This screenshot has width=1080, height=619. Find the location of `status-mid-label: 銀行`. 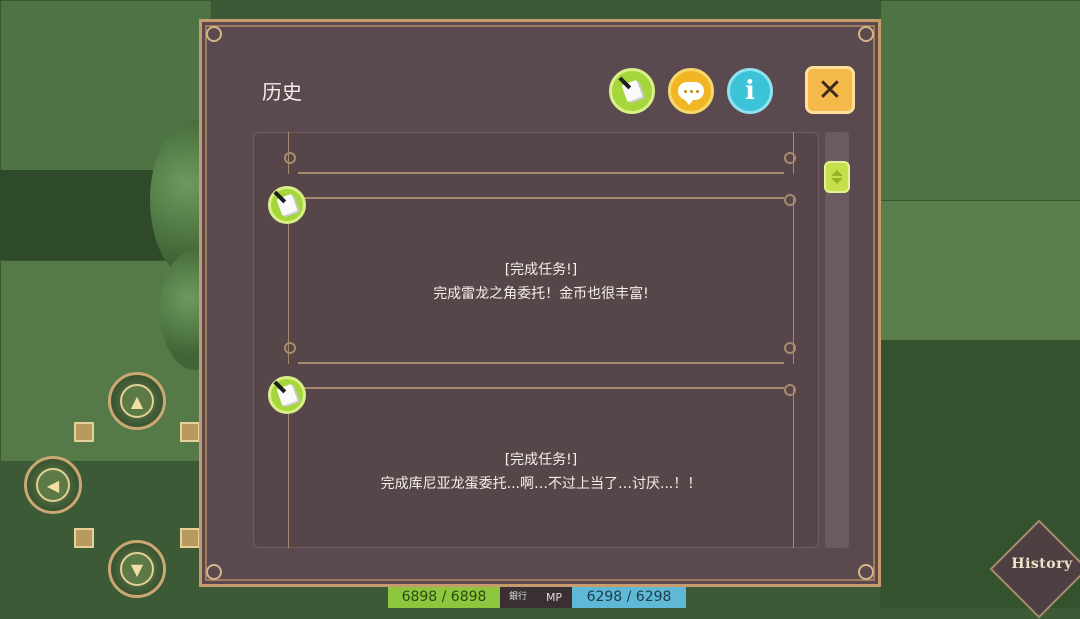

status-mid-label: 銀行 is located at coordinates (518, 597).